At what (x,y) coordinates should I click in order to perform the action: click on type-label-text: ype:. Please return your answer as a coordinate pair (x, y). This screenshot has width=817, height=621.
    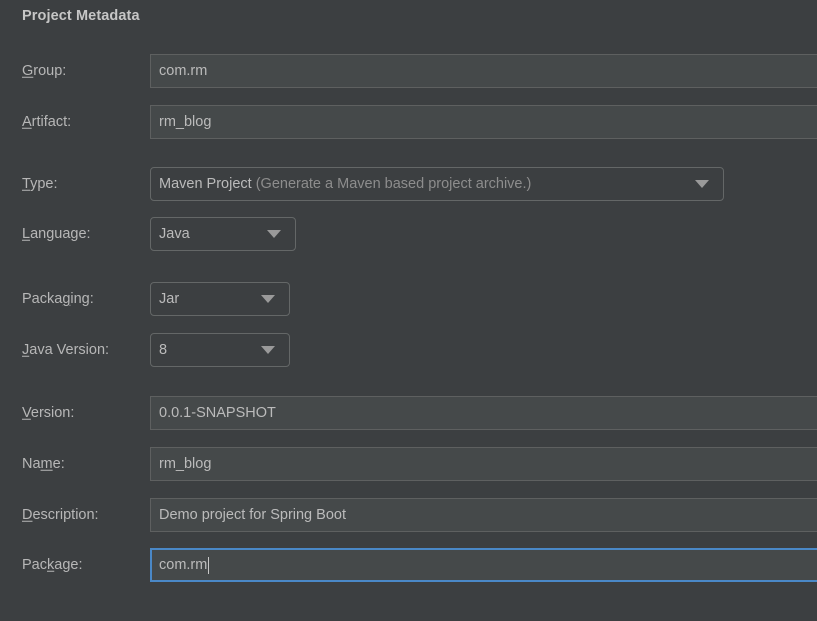
    Looking at the image, I should click on (44, 183).